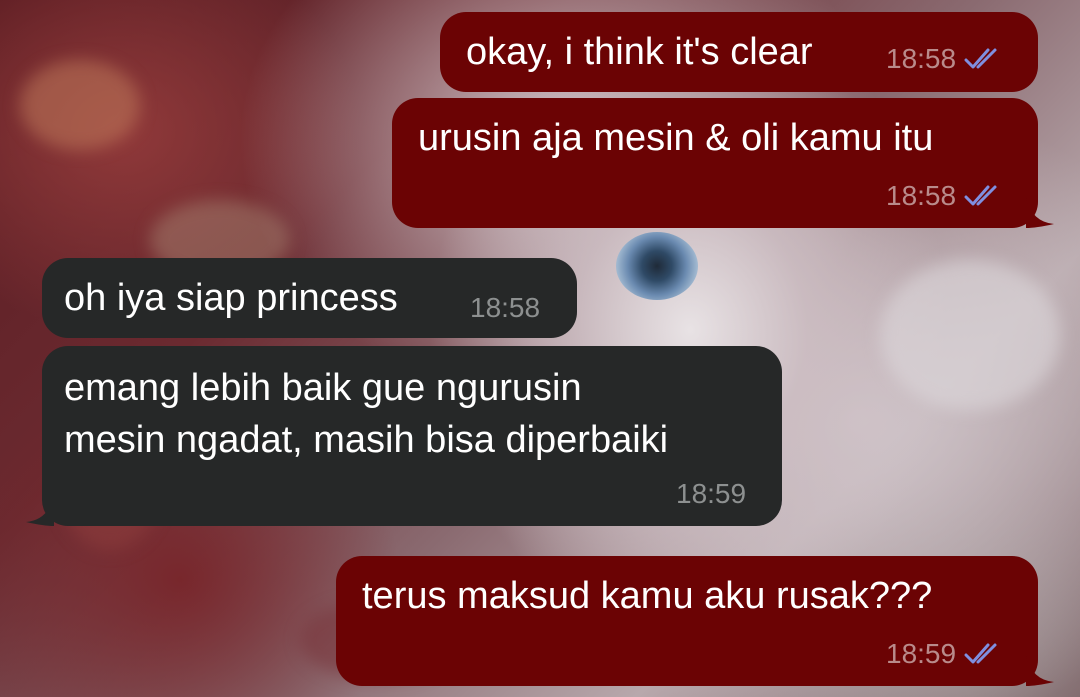 This screenshot has height=697, width=1080. I want to click on message-bubble-outgoing: okay, i think it's clear 18:58, so click(739, 52).